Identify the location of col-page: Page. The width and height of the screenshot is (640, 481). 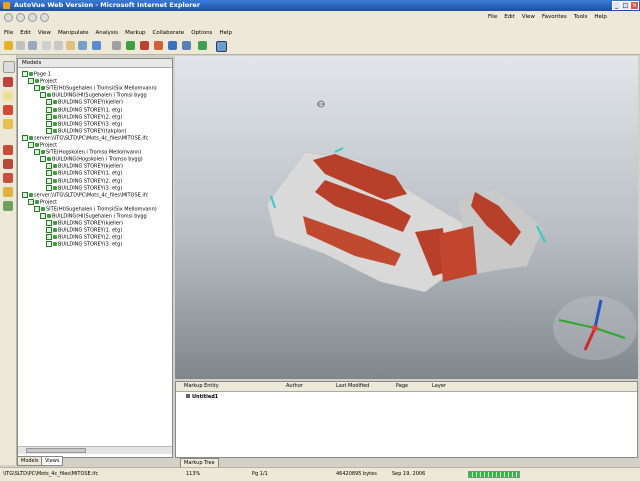
(402, 386).